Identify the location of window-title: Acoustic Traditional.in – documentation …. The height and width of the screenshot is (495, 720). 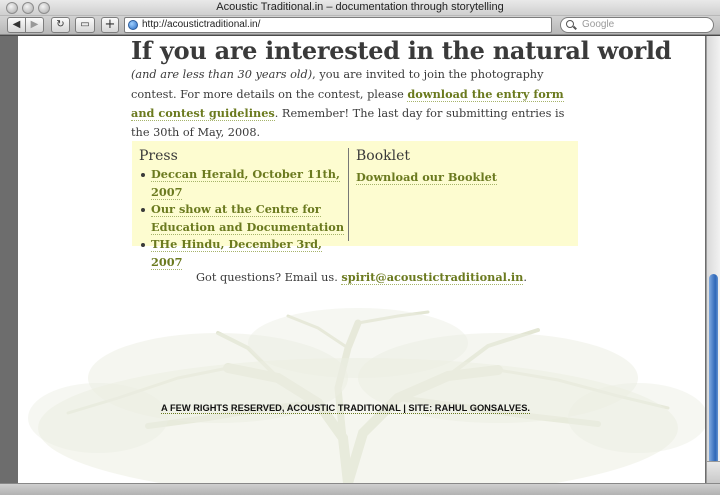
(360, 7).